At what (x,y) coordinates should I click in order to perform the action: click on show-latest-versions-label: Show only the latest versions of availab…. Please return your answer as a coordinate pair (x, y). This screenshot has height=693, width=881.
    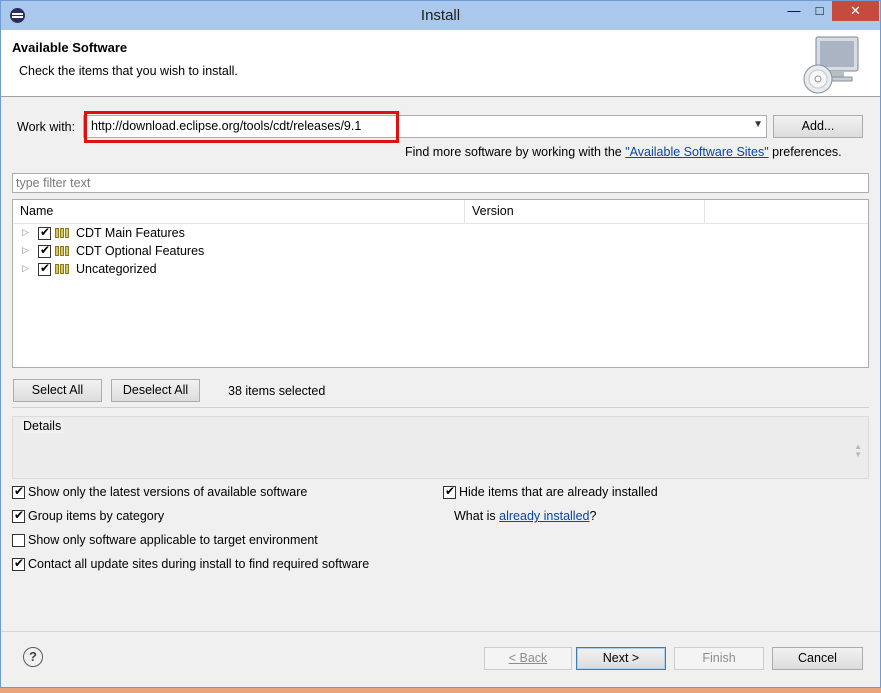
    Looking at the image, I should click on (168, 492).